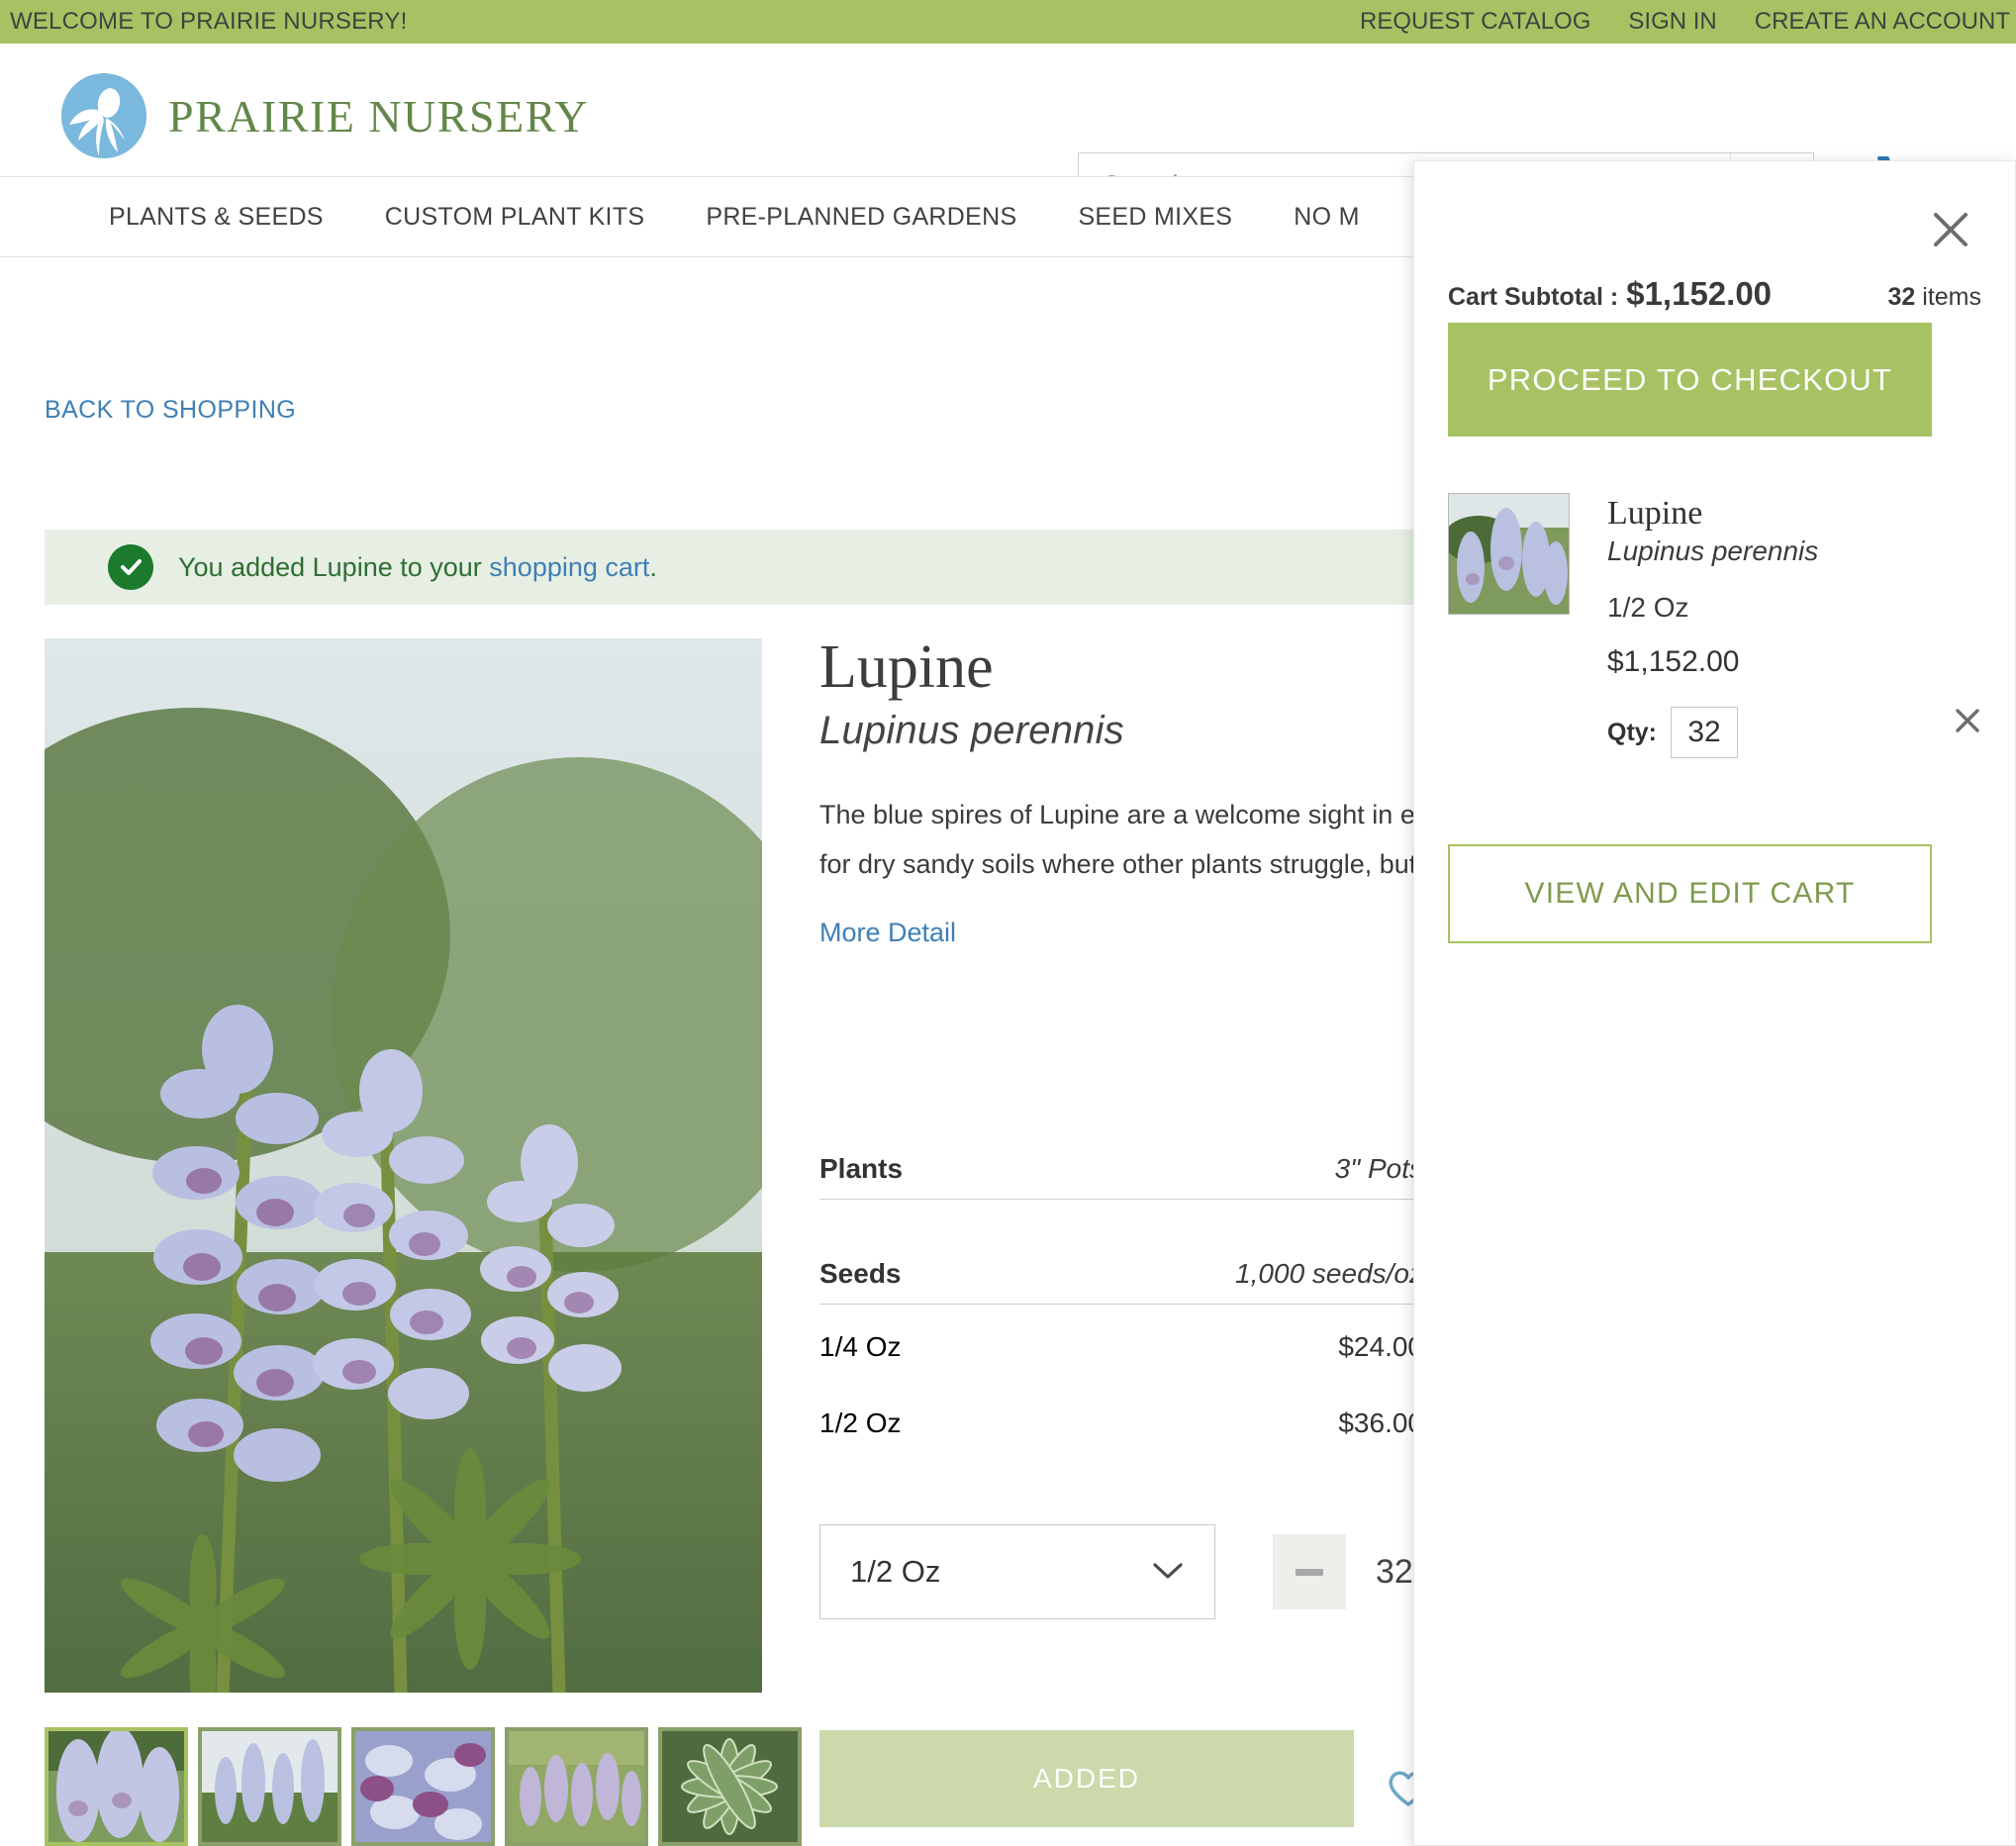 Image resolution: width=2016 pixels, height=1846 pixels. Describe the element at coordinates (1713, 514) in the screenshot. I see `cart-item-name: Lupine` at that location.